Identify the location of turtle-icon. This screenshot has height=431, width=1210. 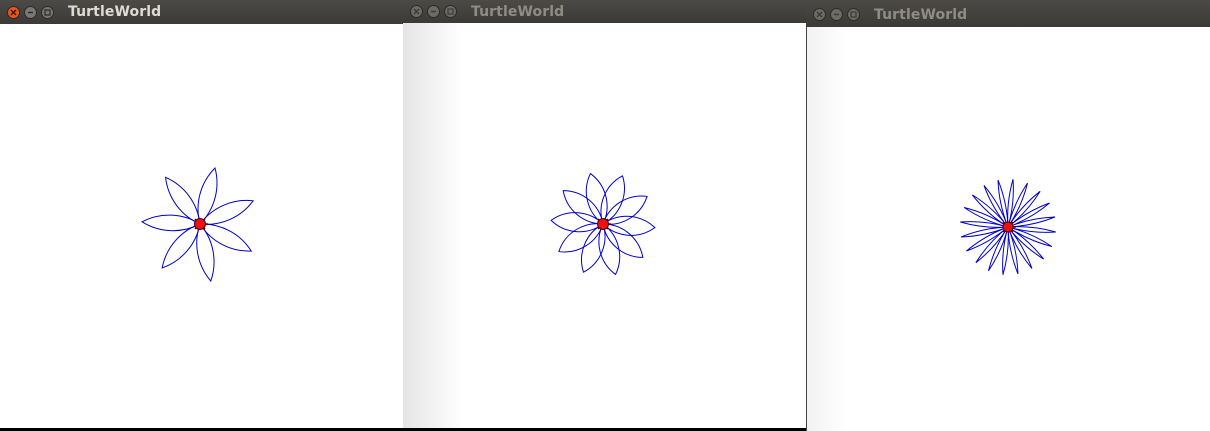
(201, 224).